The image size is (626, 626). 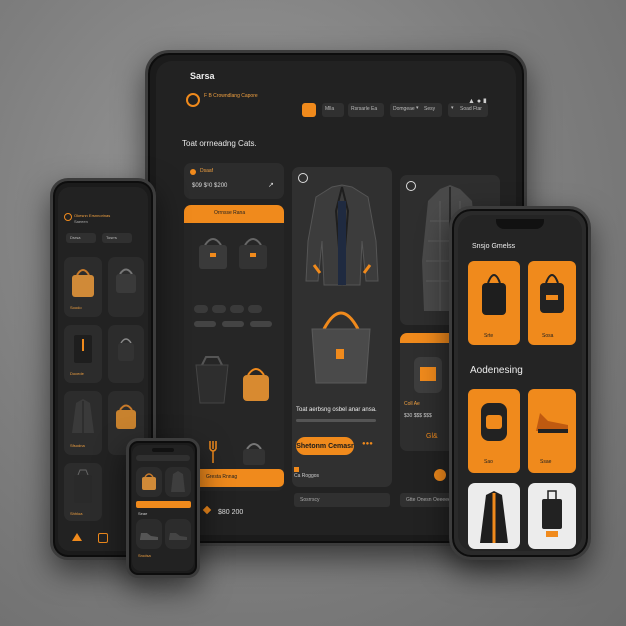 I want to click on product-card: Sao, so click(x=494, y=431).